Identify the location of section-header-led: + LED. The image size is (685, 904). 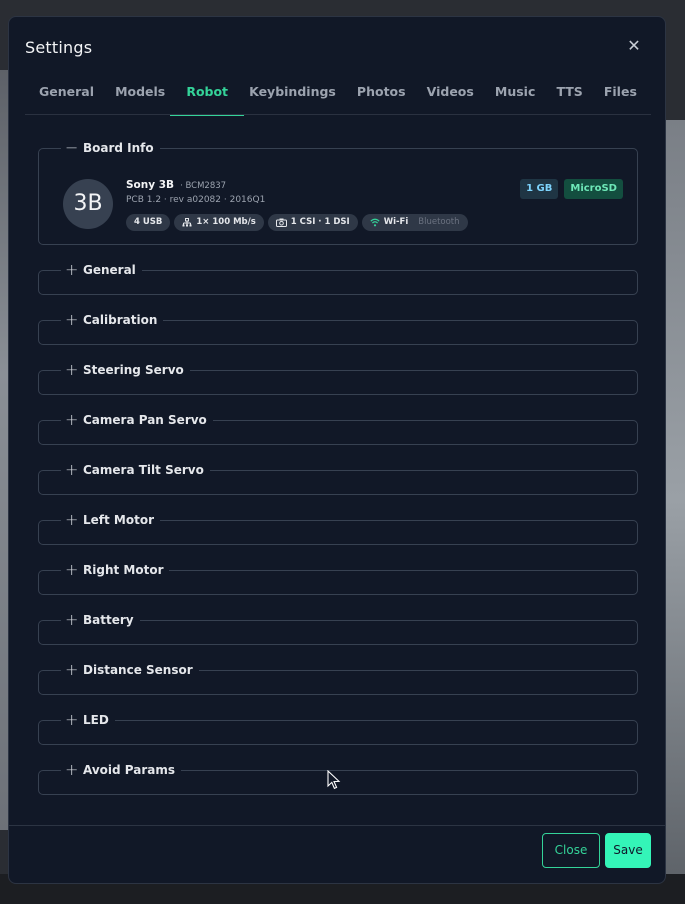
(88, 719).